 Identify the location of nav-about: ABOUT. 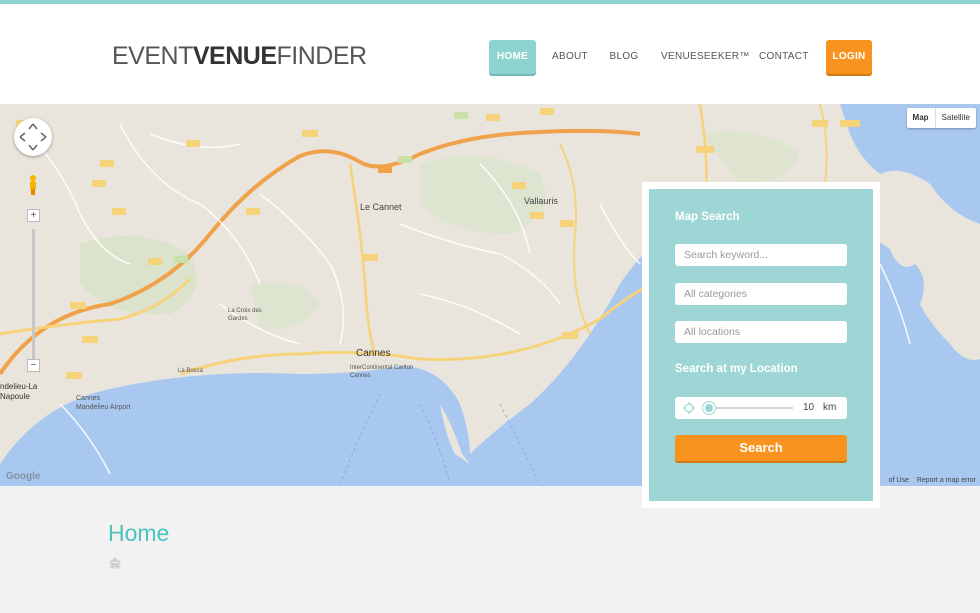
(570, 57).